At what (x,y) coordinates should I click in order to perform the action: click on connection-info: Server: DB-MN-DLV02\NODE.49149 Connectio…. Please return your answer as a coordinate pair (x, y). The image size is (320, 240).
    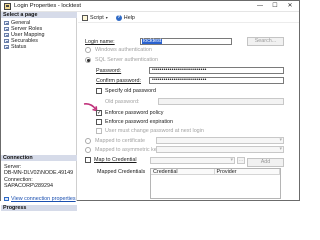
    Looking at the image, I should click on (40, 176).